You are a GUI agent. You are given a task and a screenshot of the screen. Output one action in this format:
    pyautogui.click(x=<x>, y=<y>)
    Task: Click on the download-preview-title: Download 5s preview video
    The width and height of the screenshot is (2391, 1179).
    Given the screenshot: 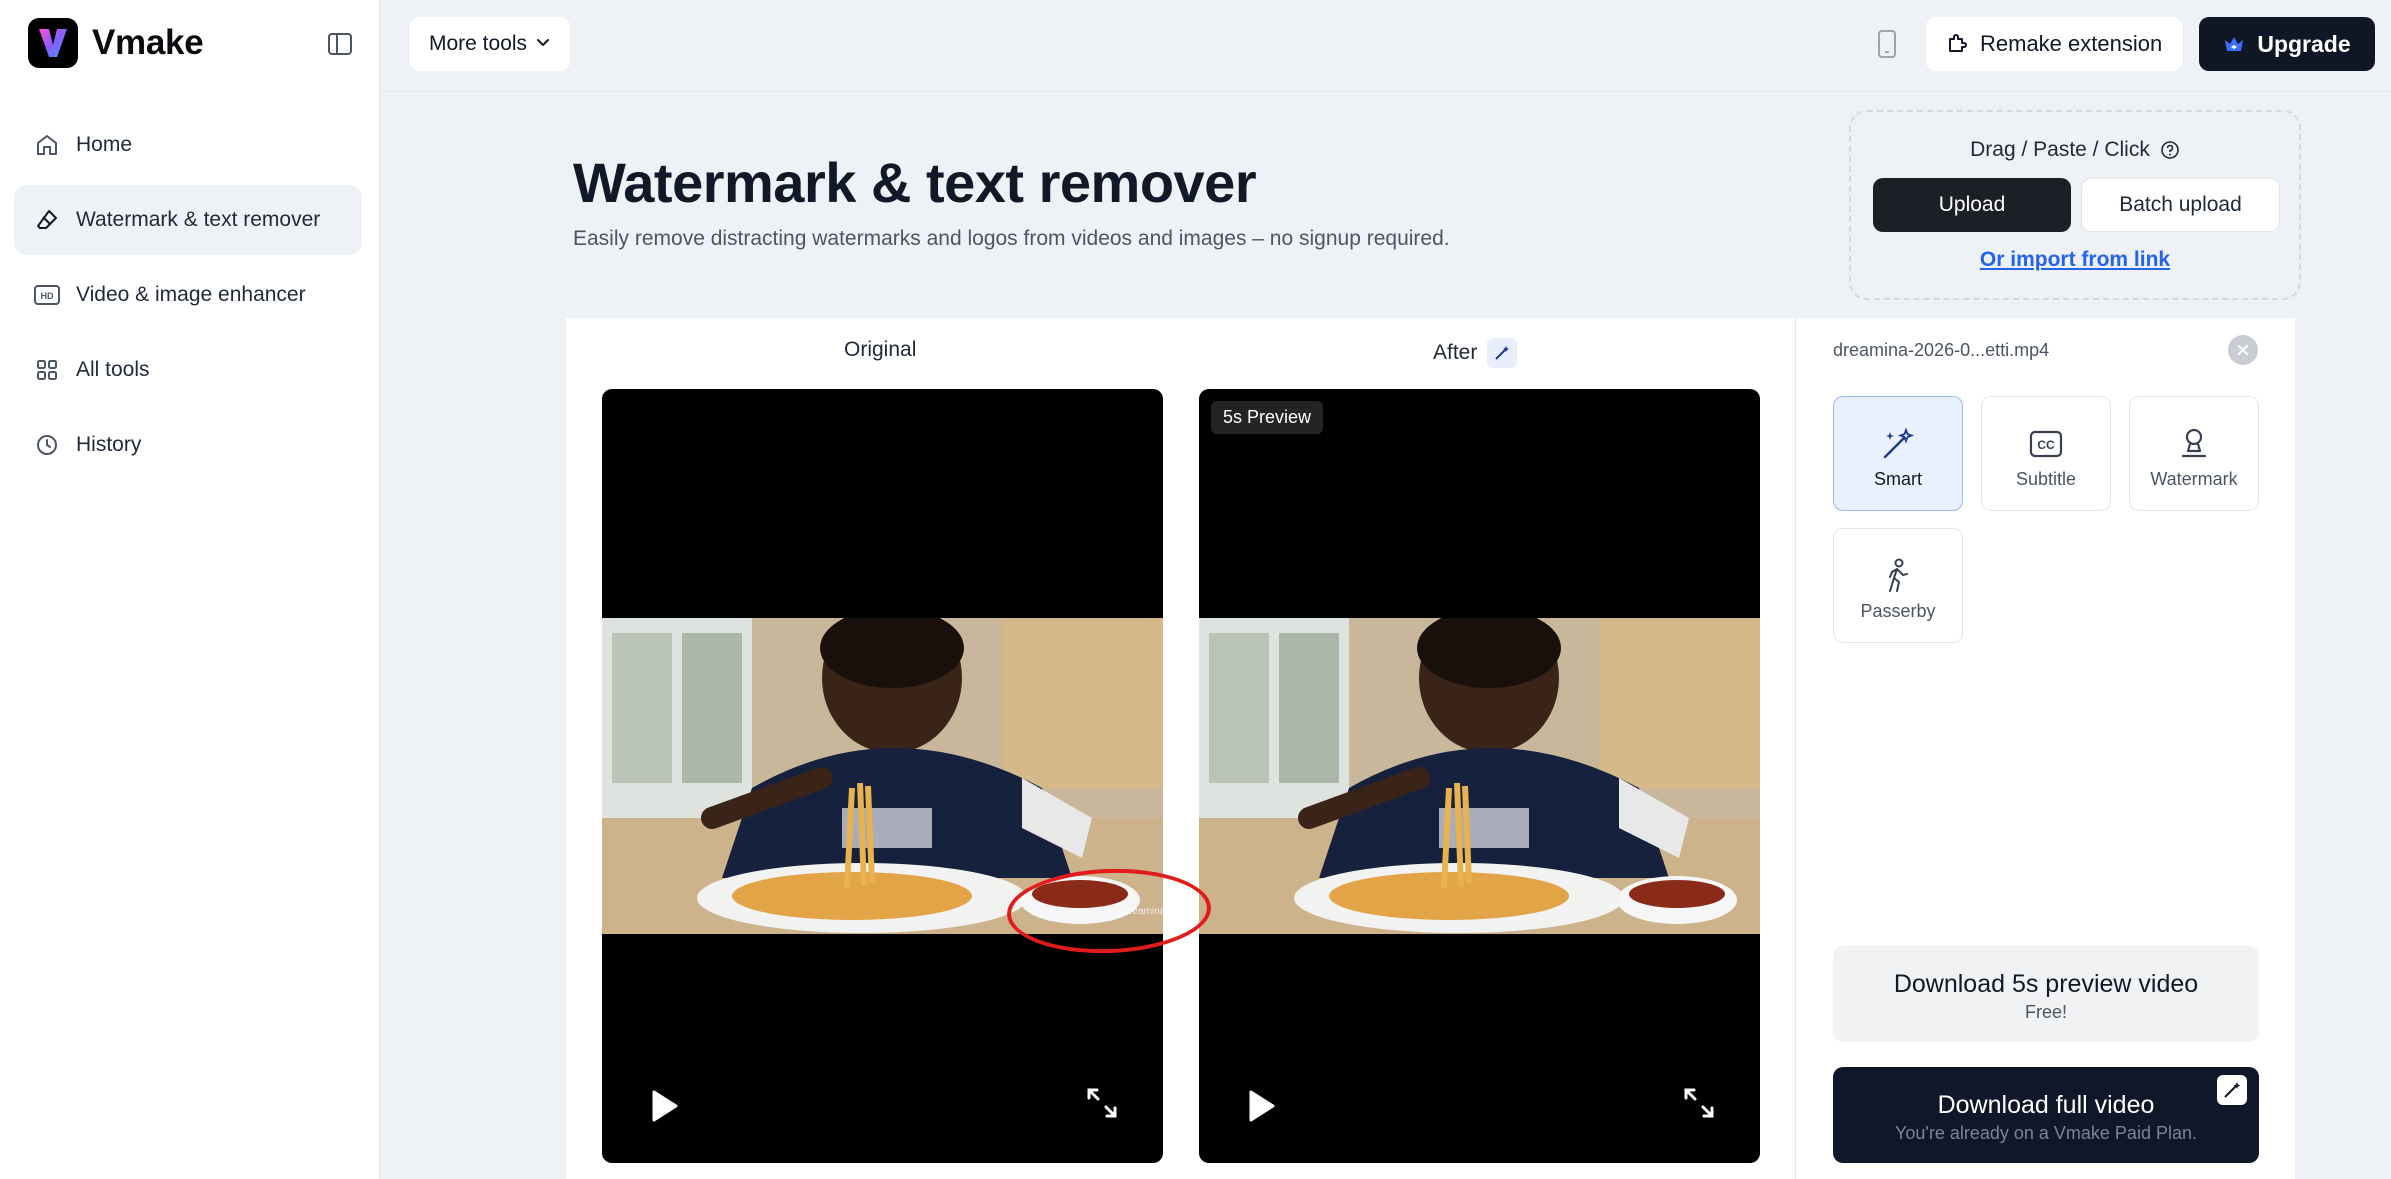 What is the action you would take?
    pyautogui.click(x=2046, y=984)
    